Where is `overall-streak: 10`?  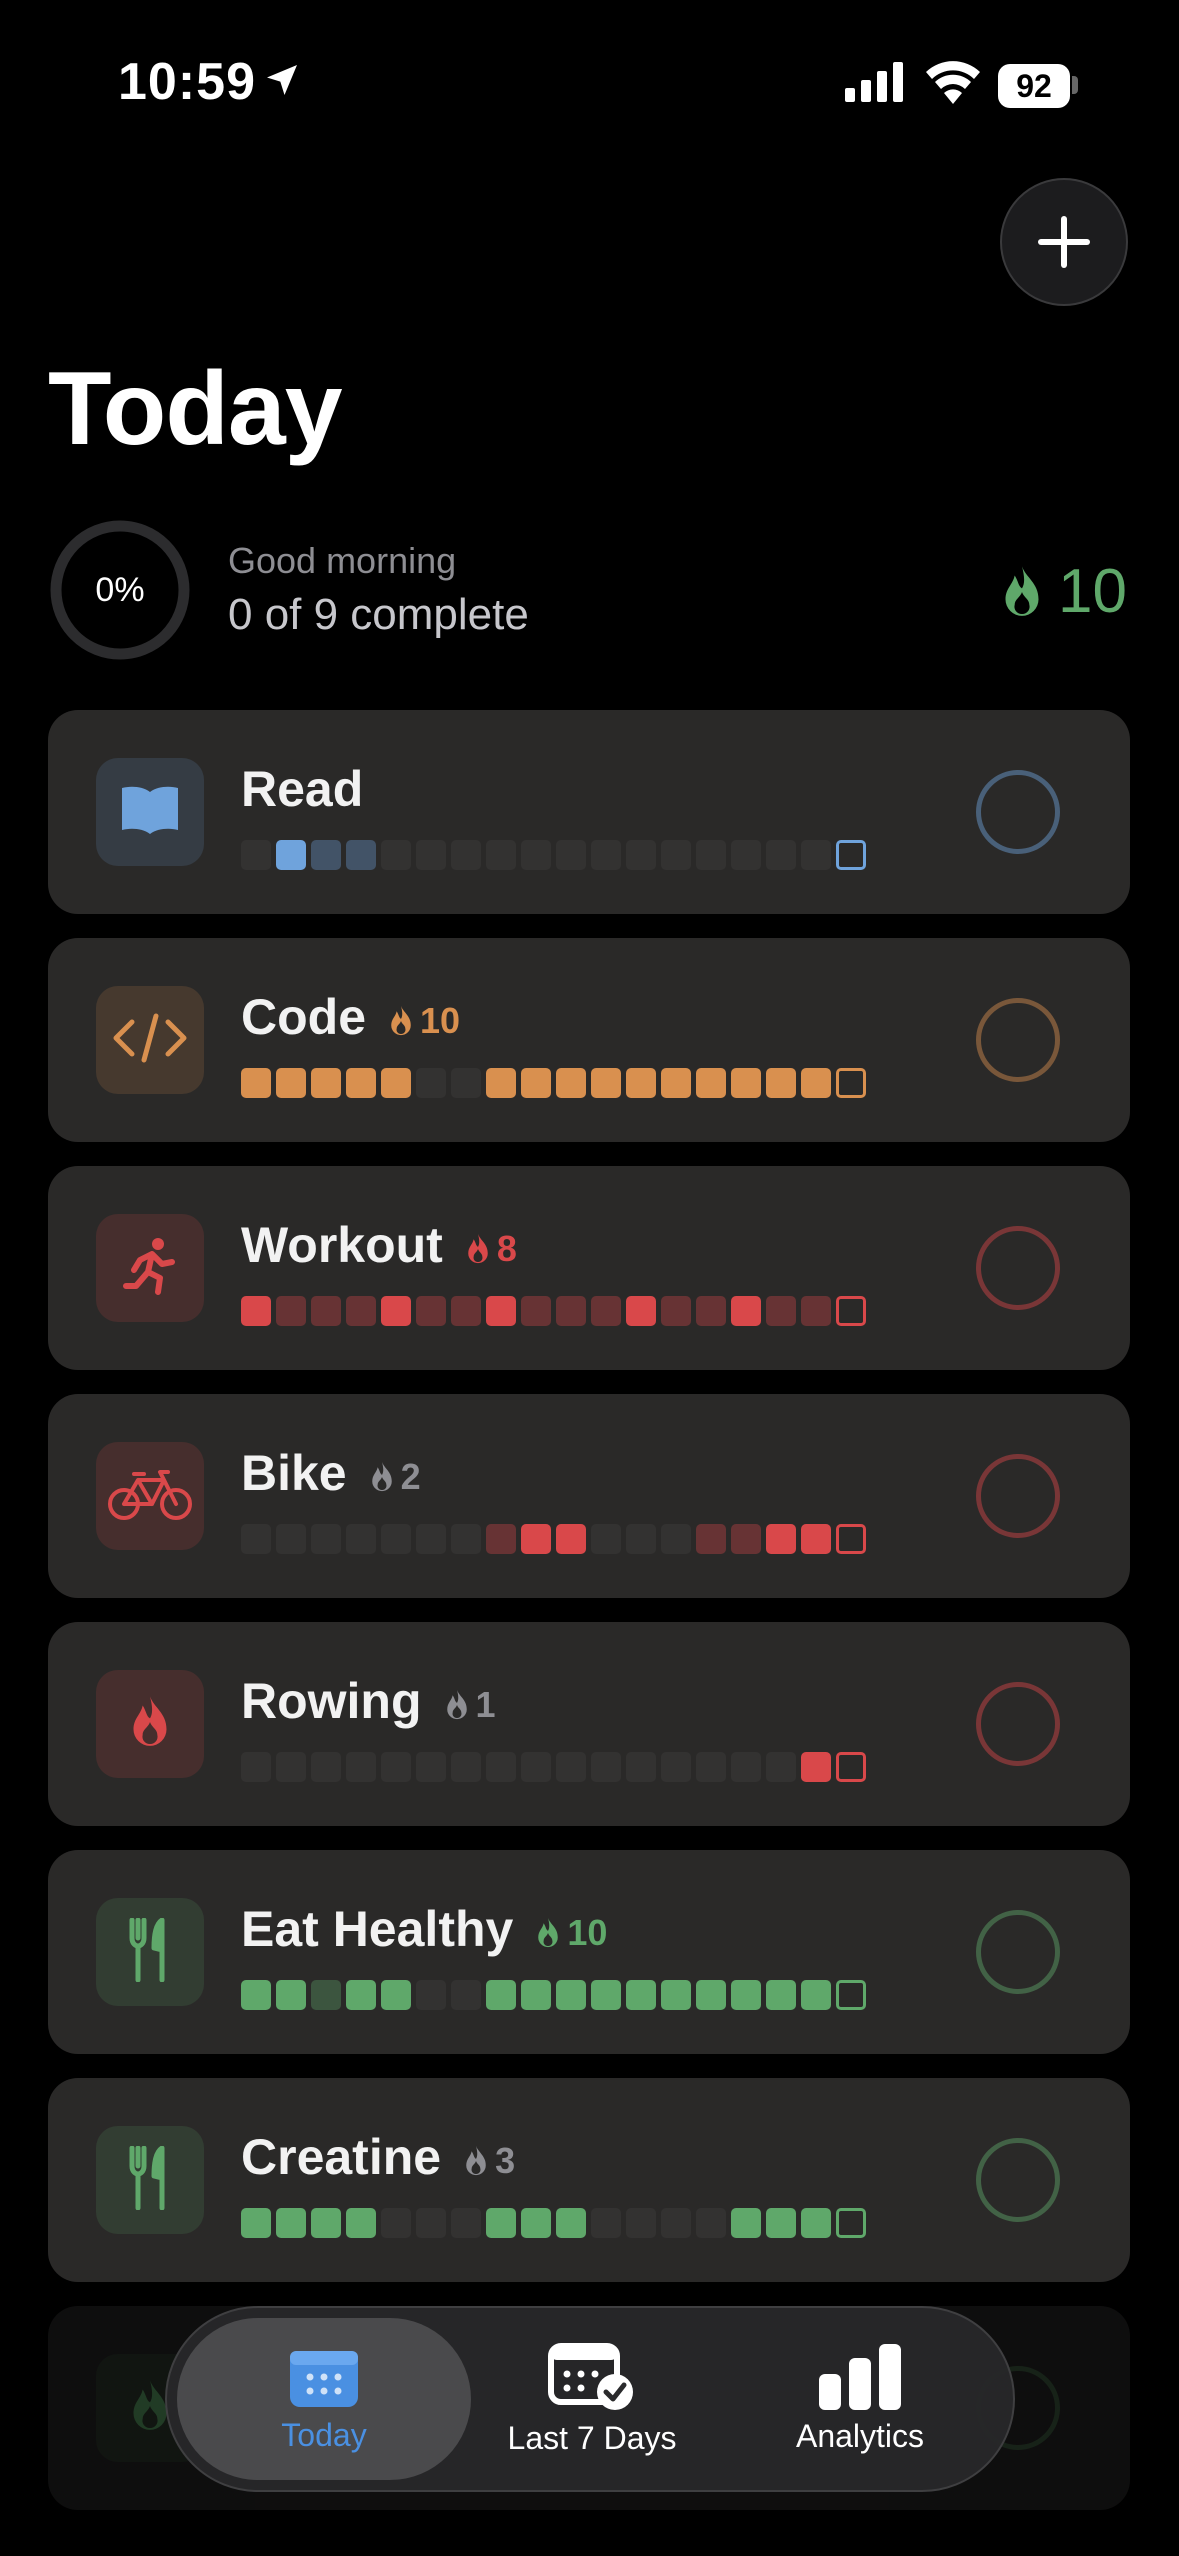
overall-streak: 10 is located at coordinates (1063, 591).